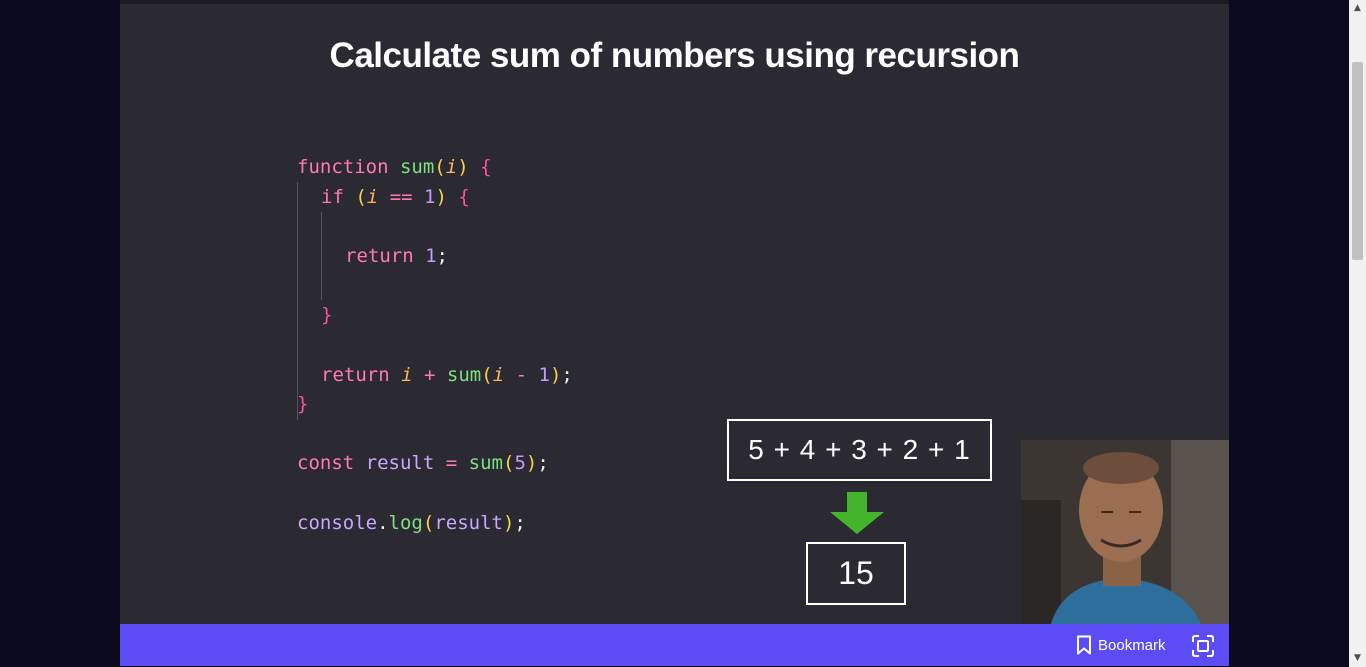 The width and height of the screenshot is (1366, 667). Describe the element at coordinates (857, 515) in the screenshot. I see `down-arrow-icon` at that location.